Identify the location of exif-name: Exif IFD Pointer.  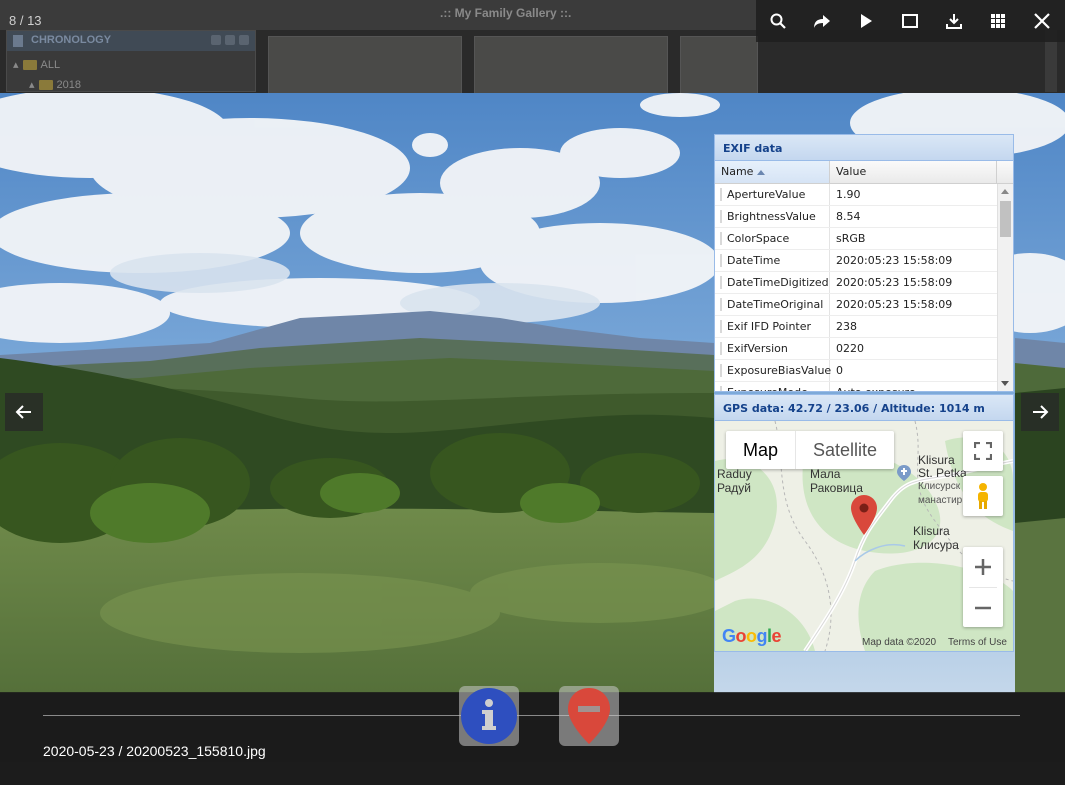
(772, 326).